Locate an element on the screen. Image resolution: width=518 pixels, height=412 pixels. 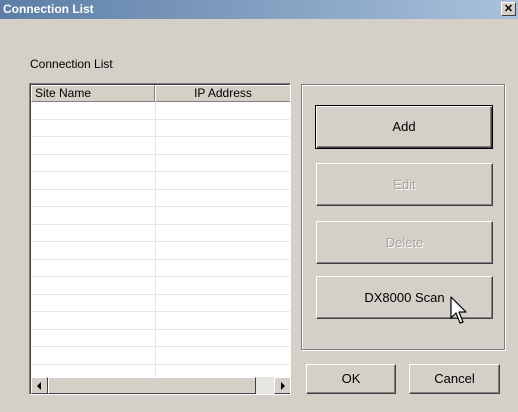
horizontal-scrollbar is located at coordinates (160, 385).